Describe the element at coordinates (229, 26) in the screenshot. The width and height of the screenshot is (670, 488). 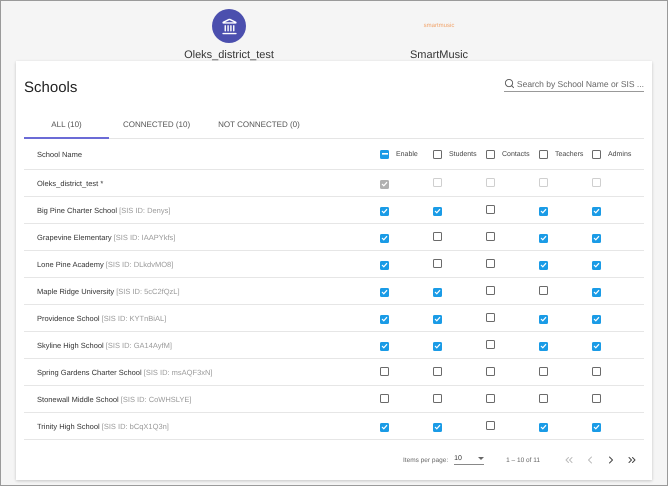
I see `bank-icon` at that location.